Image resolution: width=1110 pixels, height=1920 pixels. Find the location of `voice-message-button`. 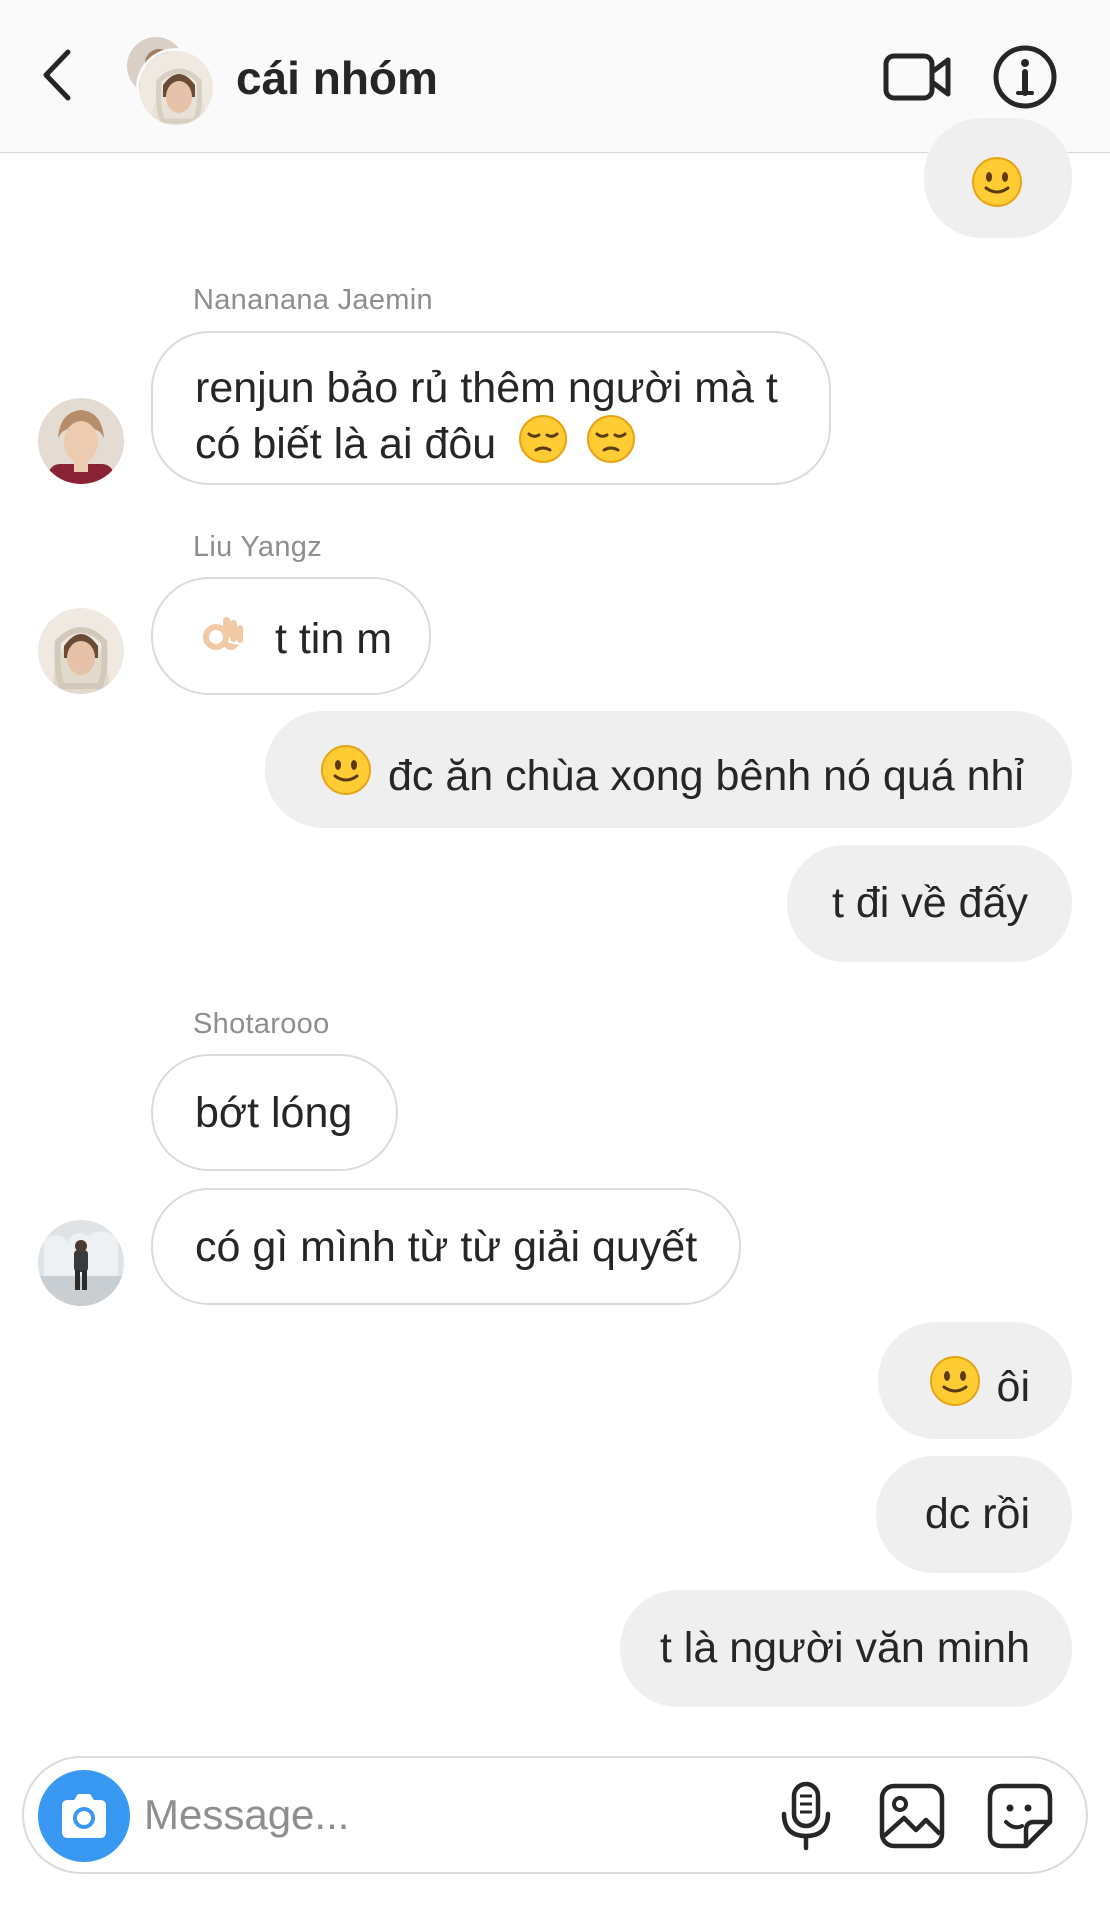

voice-message-button is located at coordinates (806, 1816).